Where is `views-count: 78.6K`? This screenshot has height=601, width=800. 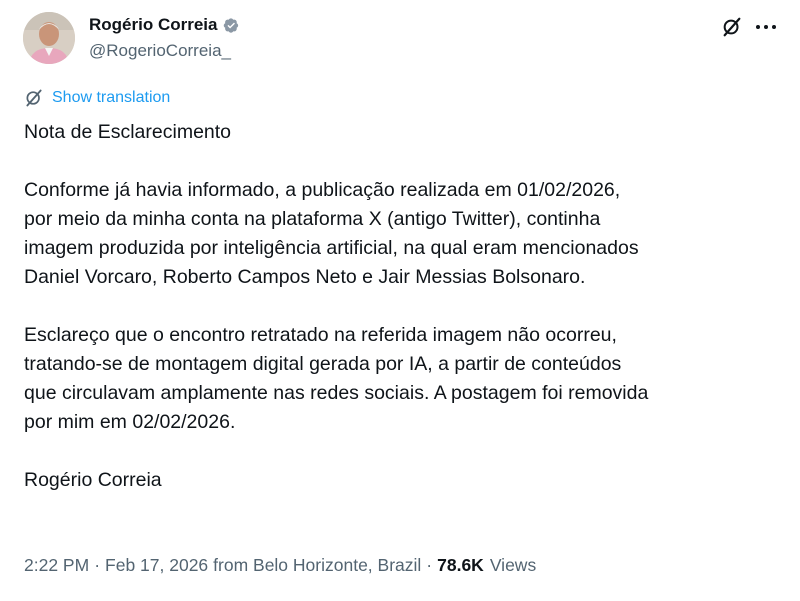 views-count: 78.6K is located at coordinates (460, 565).